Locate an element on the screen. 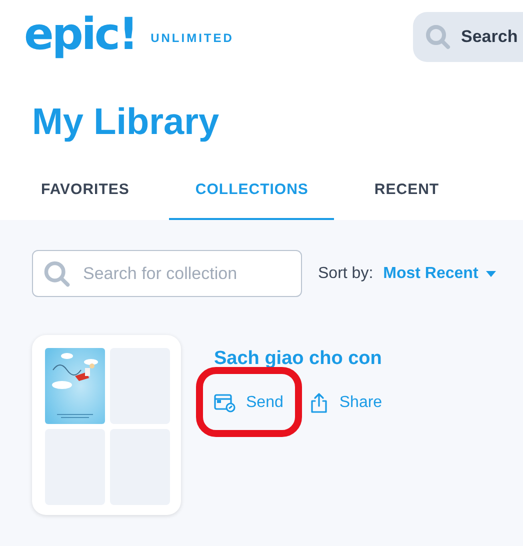 The width and height of the screenshot is (523, 546). send-button: Send is located at coordinates (249, 403).